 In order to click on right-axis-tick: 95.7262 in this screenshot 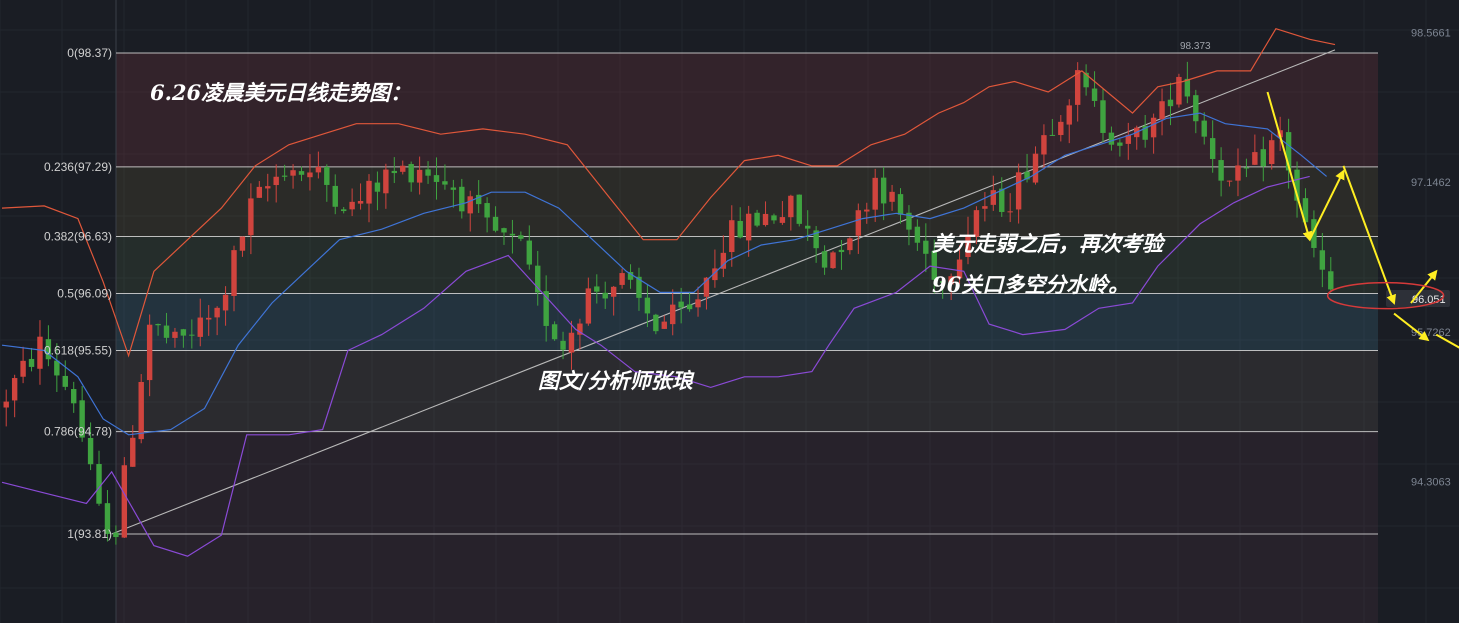, I will do `click(1431, 333)`.